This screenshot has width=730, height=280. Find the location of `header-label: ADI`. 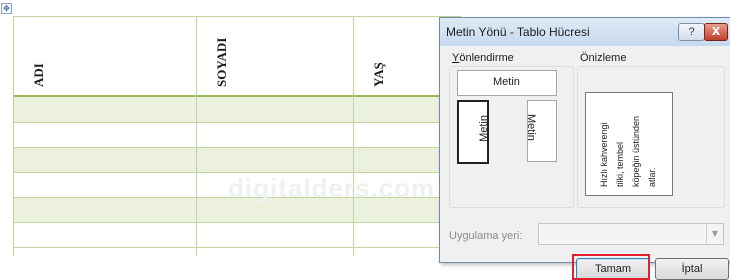

header-label: ADI is located at coordinates (38, 75).